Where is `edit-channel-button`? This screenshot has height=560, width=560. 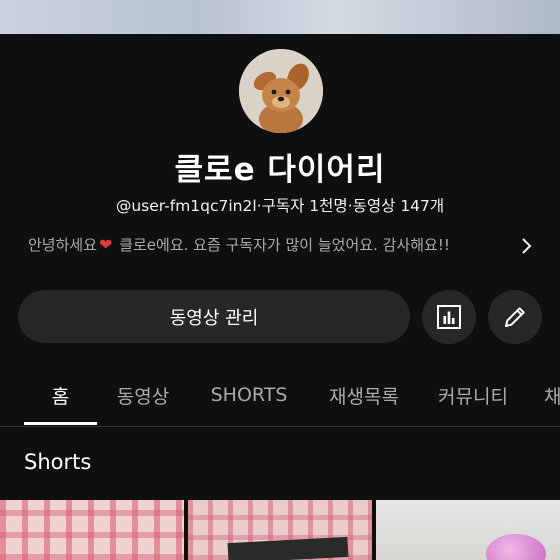
edit-channel-button is located at coordinates (515, 317).